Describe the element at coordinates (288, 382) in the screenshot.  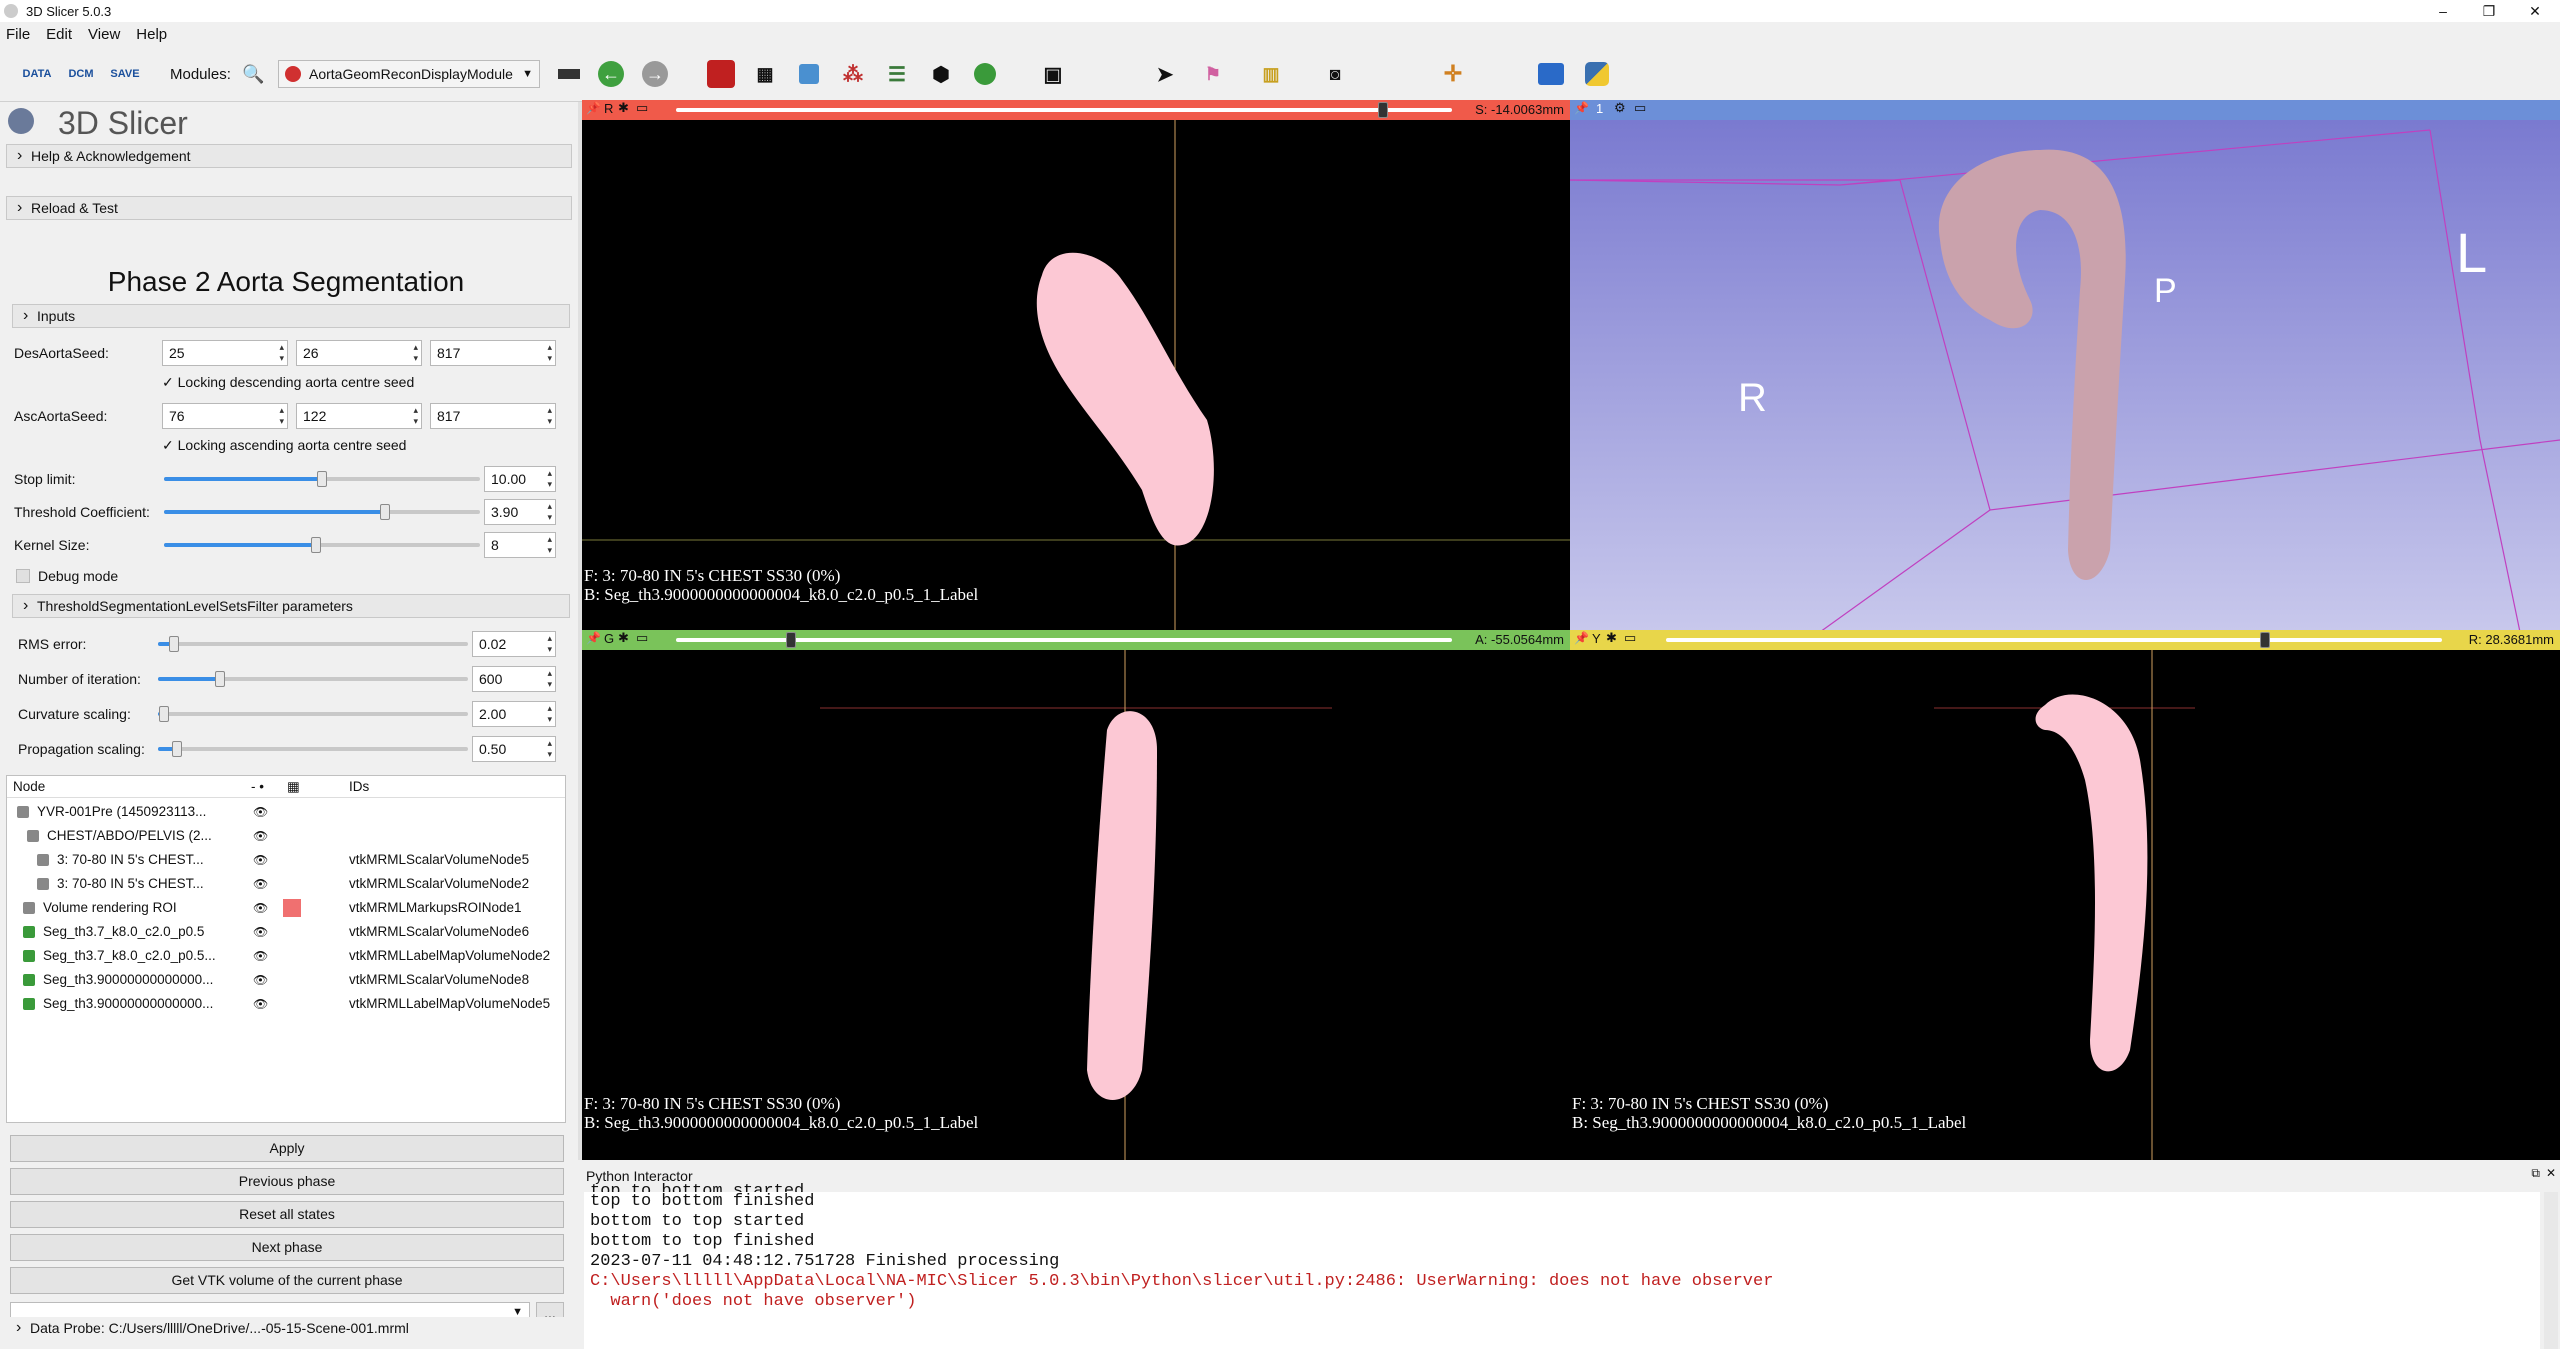
I see `des-lock-checkbox: ✓ Locking descending aorta centre seed` at that location.